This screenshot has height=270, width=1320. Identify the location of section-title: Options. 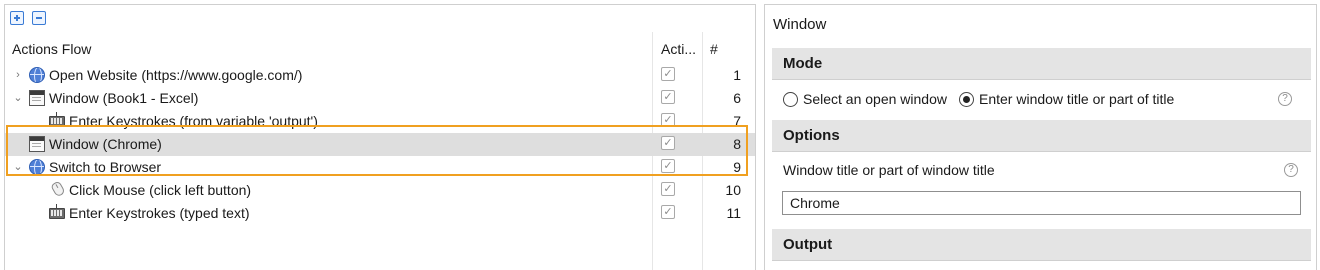
(811, 135).